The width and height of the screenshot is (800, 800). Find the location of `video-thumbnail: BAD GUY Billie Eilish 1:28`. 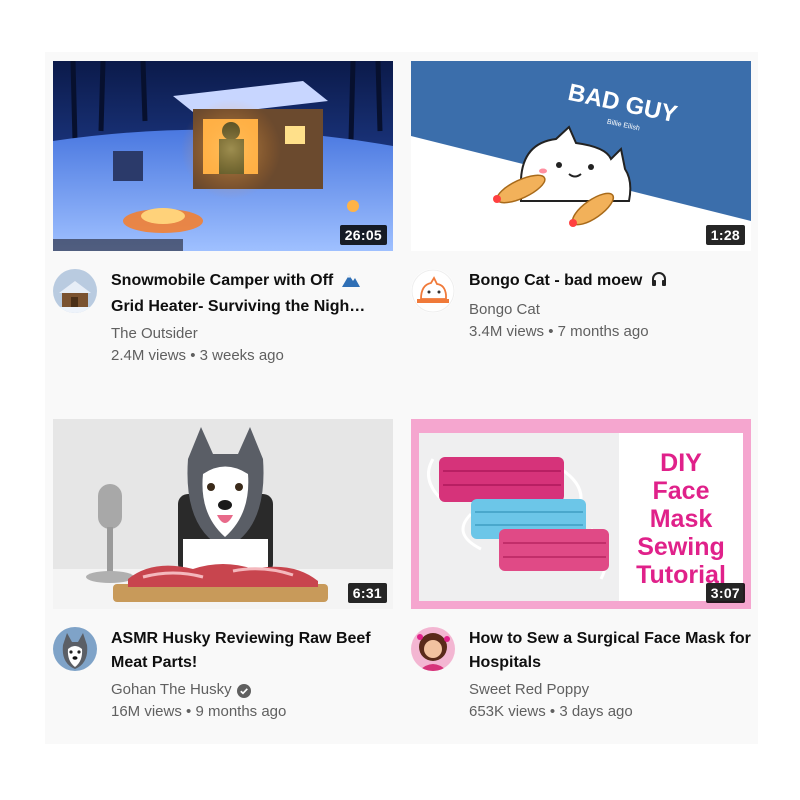

video-thumbnail: BAD GUY Billie Eilish 1:28 is located at coordinates (581, 156).